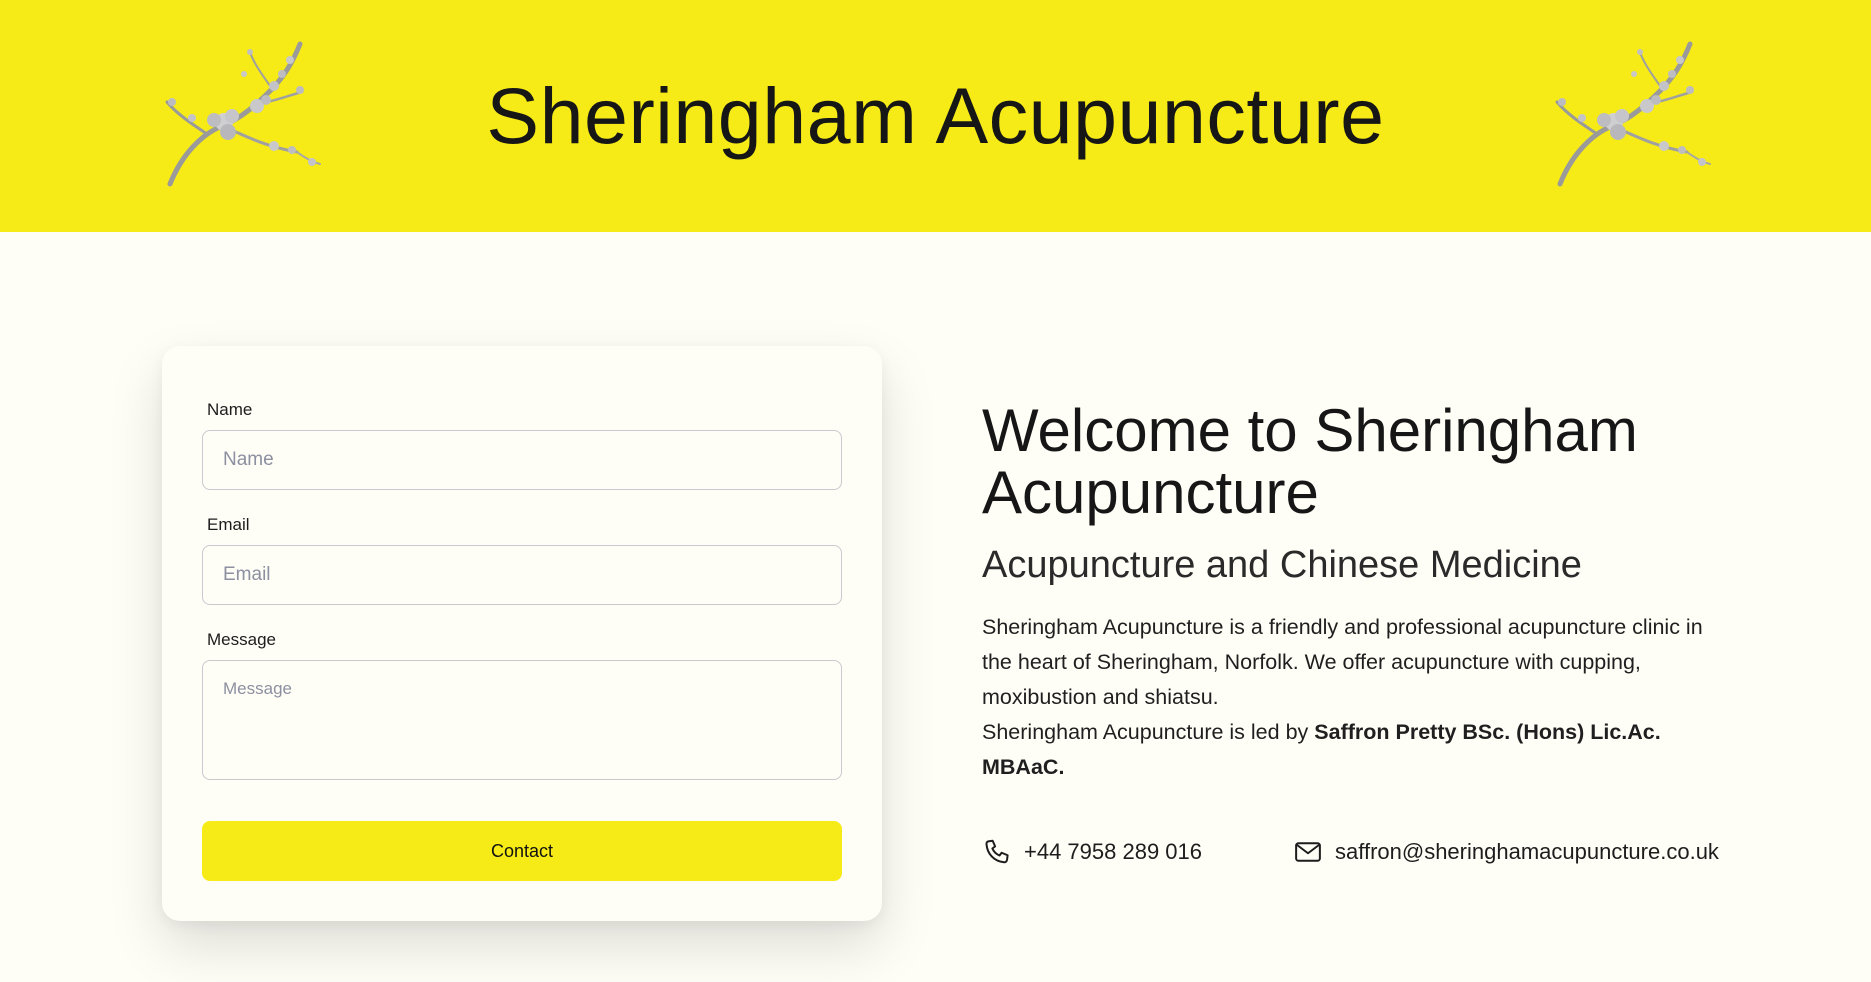 The image size is (1871, 982). What do you see at coordinates (997, 851) in the screenshot?
I see `phone-icon` at bounding box center [997, 851].